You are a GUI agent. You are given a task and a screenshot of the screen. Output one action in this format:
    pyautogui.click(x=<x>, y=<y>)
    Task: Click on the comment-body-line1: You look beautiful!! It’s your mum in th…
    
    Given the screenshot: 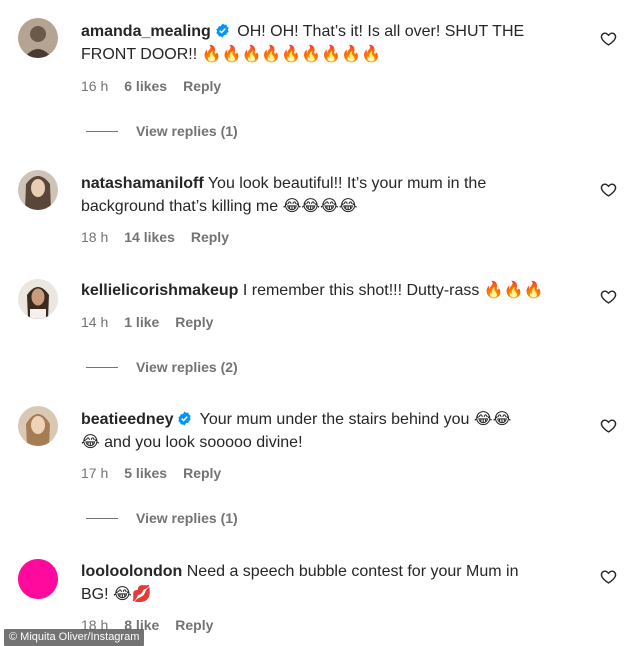 What is the action you would take?
    pyautogui.click(x=347, y=183)
    